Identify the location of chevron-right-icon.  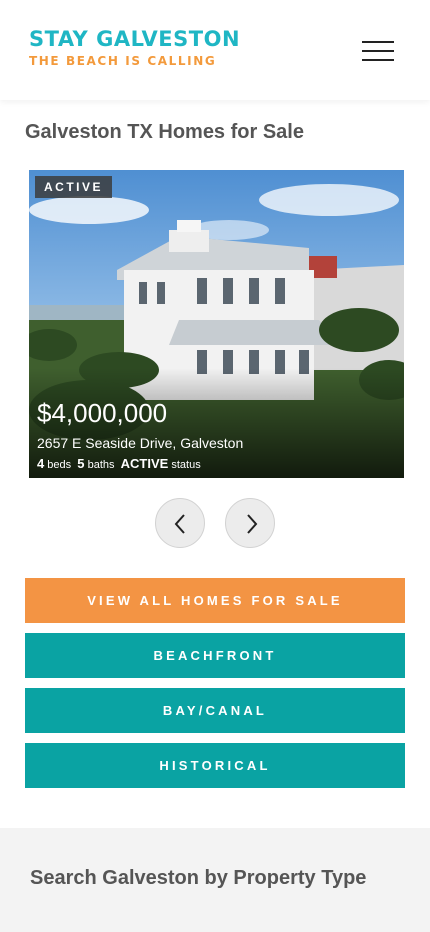
(252, 524).